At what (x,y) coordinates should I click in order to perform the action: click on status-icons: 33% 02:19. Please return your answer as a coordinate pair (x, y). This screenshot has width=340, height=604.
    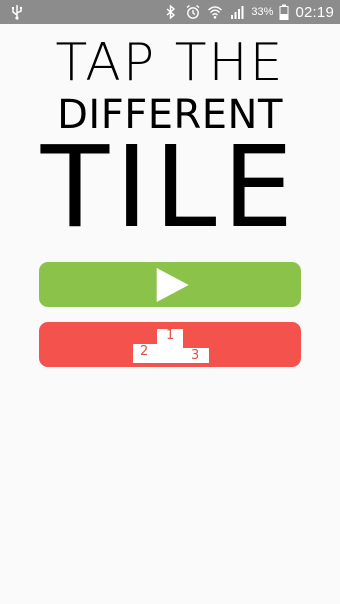
    Looking at the image, I should click on (248, 12).